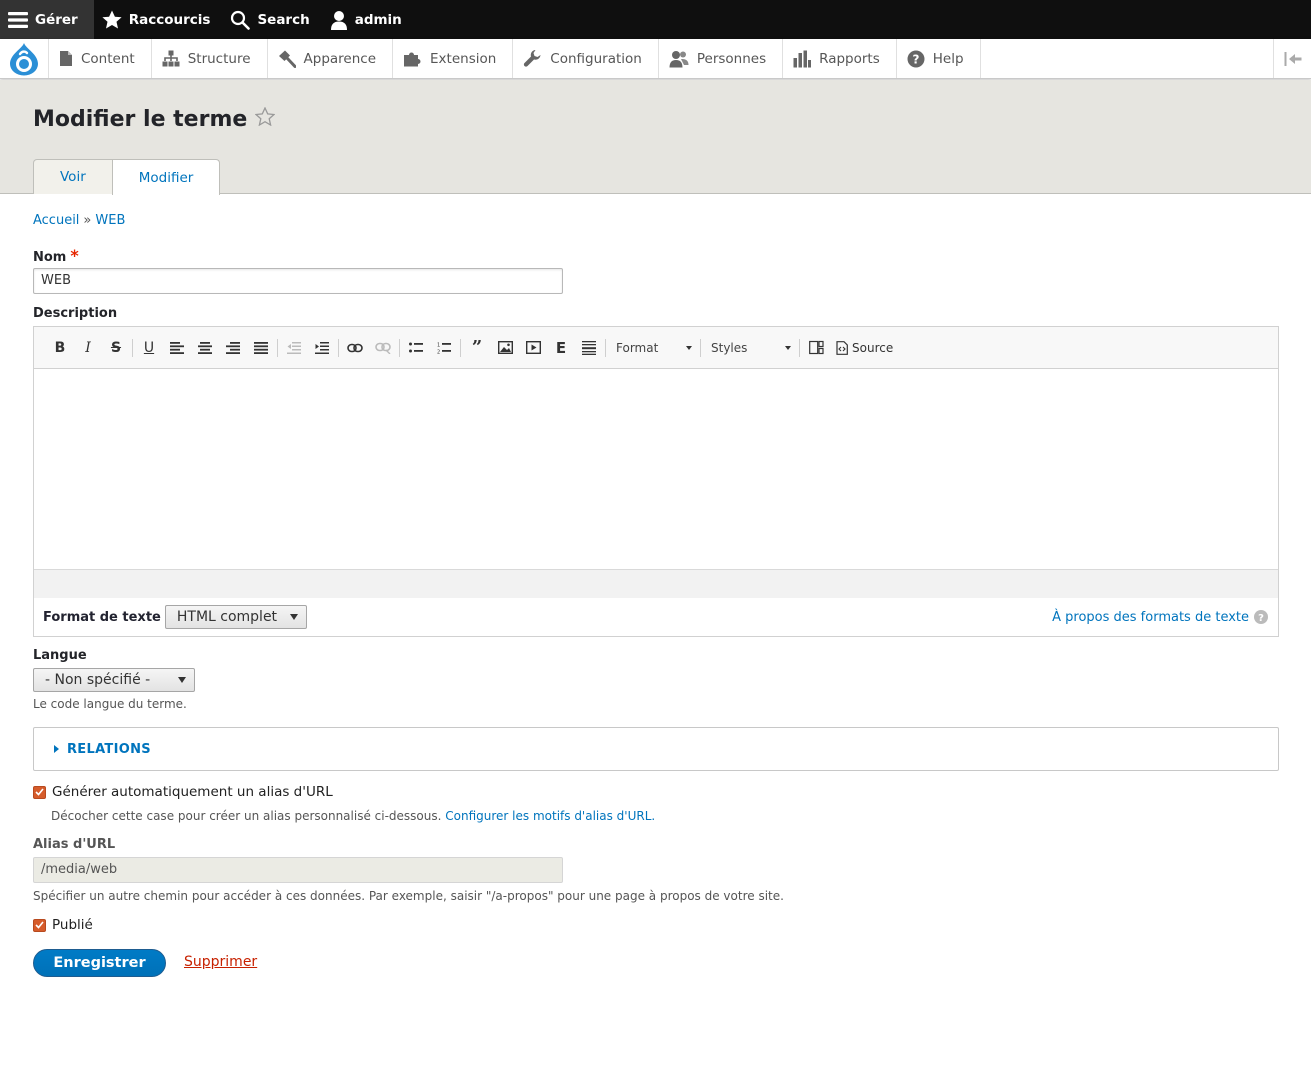 Image resolution: width=1311 pixels, height=1069 pixels. I want to click on language-value: - Non spécifié -, so click(98, 680).